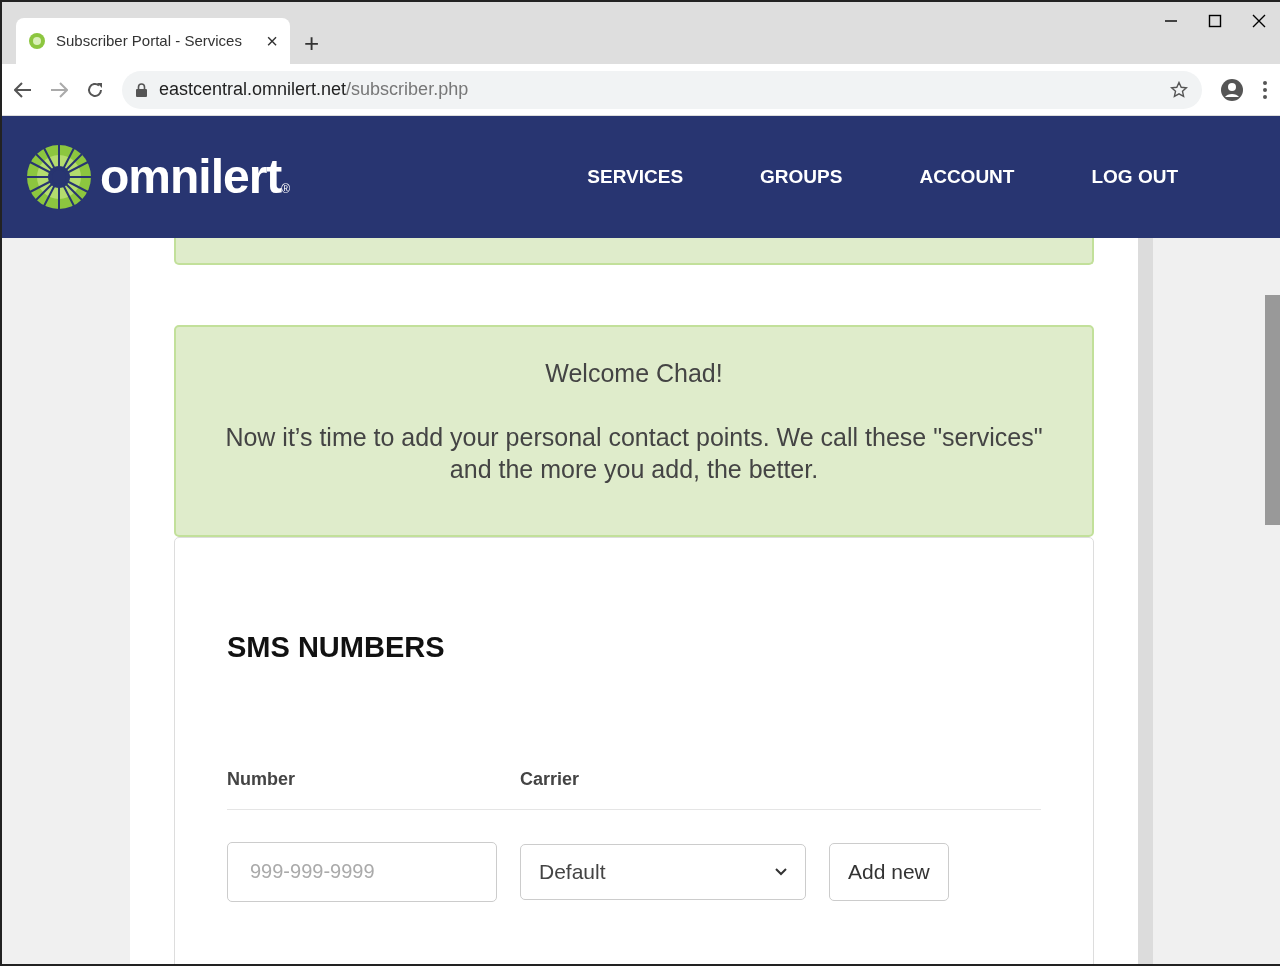 This screenshot has height=966, width=1280. Describe the element at coordinates (362, 871) in the screenshot. I see `number-input: 999-999-9999` at that location.